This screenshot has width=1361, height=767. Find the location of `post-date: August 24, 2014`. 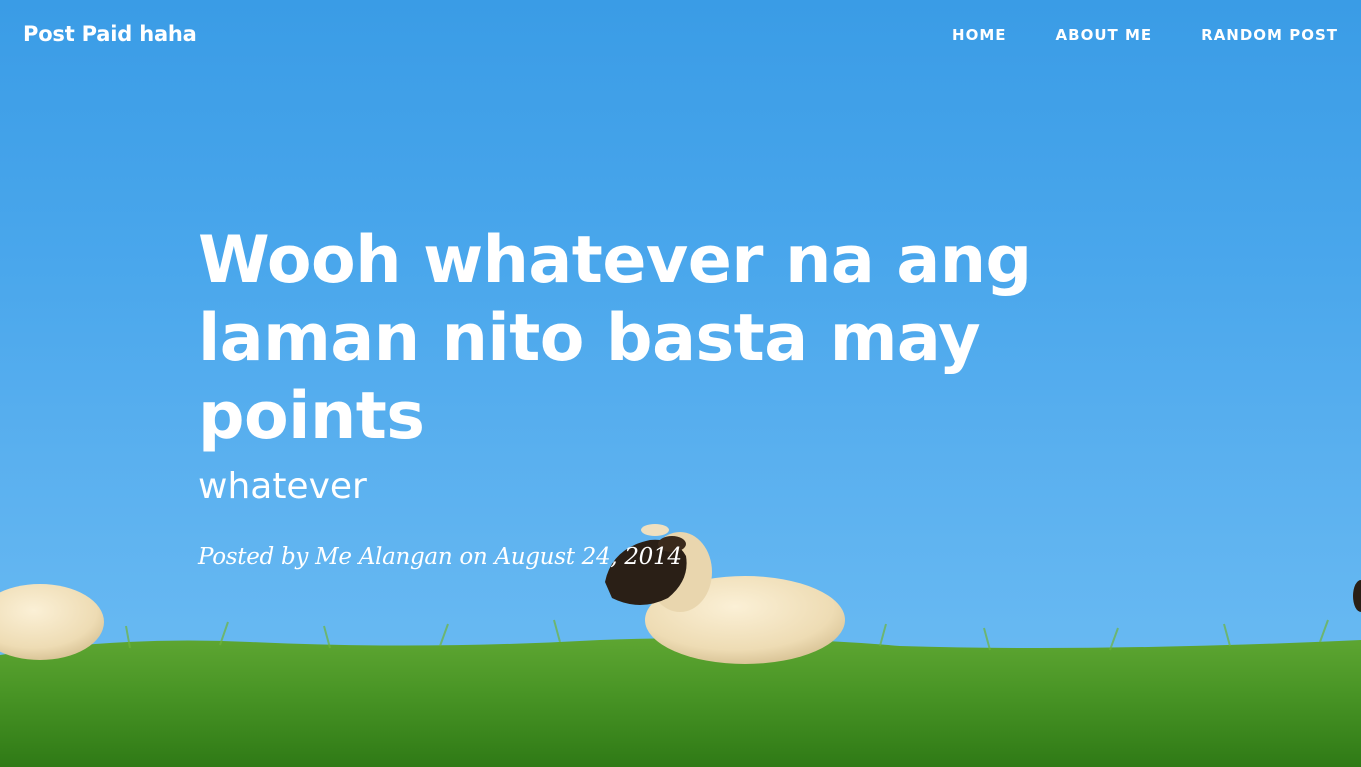

post-date: August 24, 2014 is located at coordinates (588, 557).